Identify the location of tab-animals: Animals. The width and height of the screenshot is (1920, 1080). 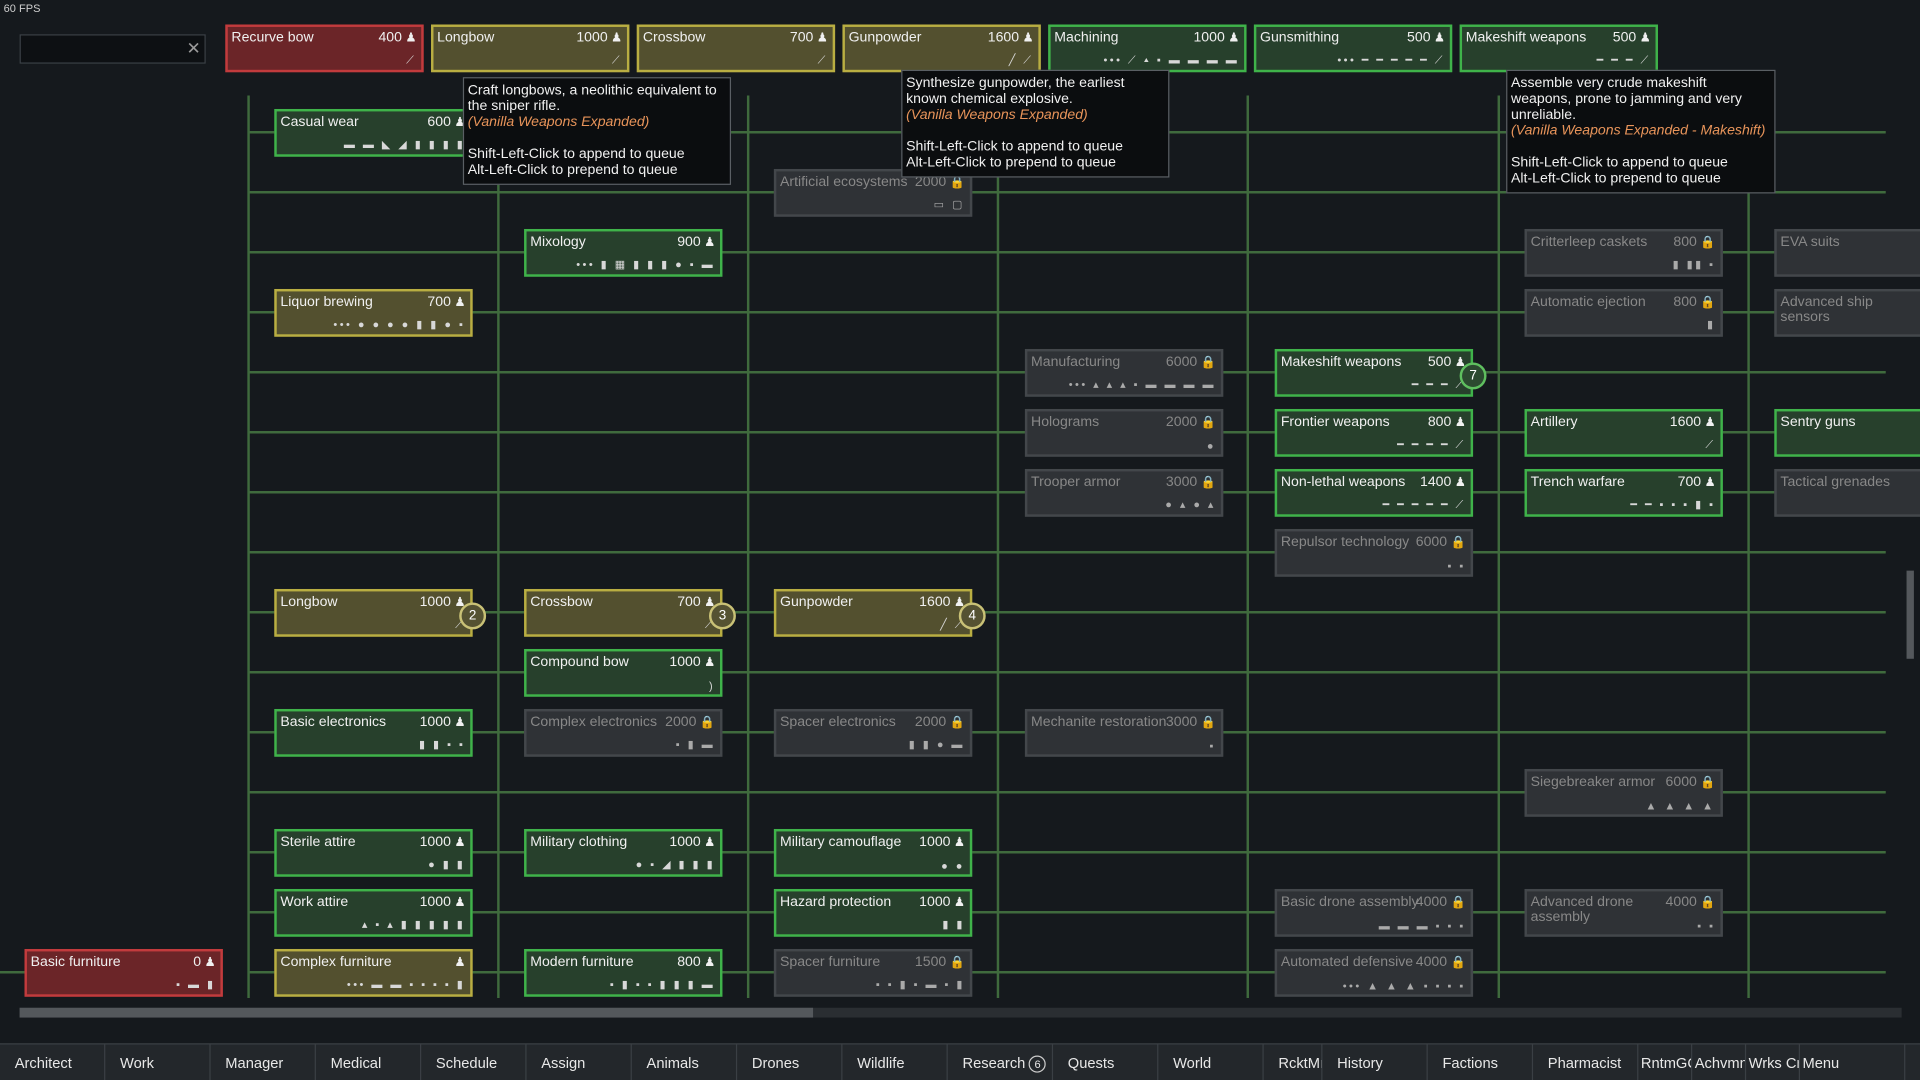
(685, 1062).